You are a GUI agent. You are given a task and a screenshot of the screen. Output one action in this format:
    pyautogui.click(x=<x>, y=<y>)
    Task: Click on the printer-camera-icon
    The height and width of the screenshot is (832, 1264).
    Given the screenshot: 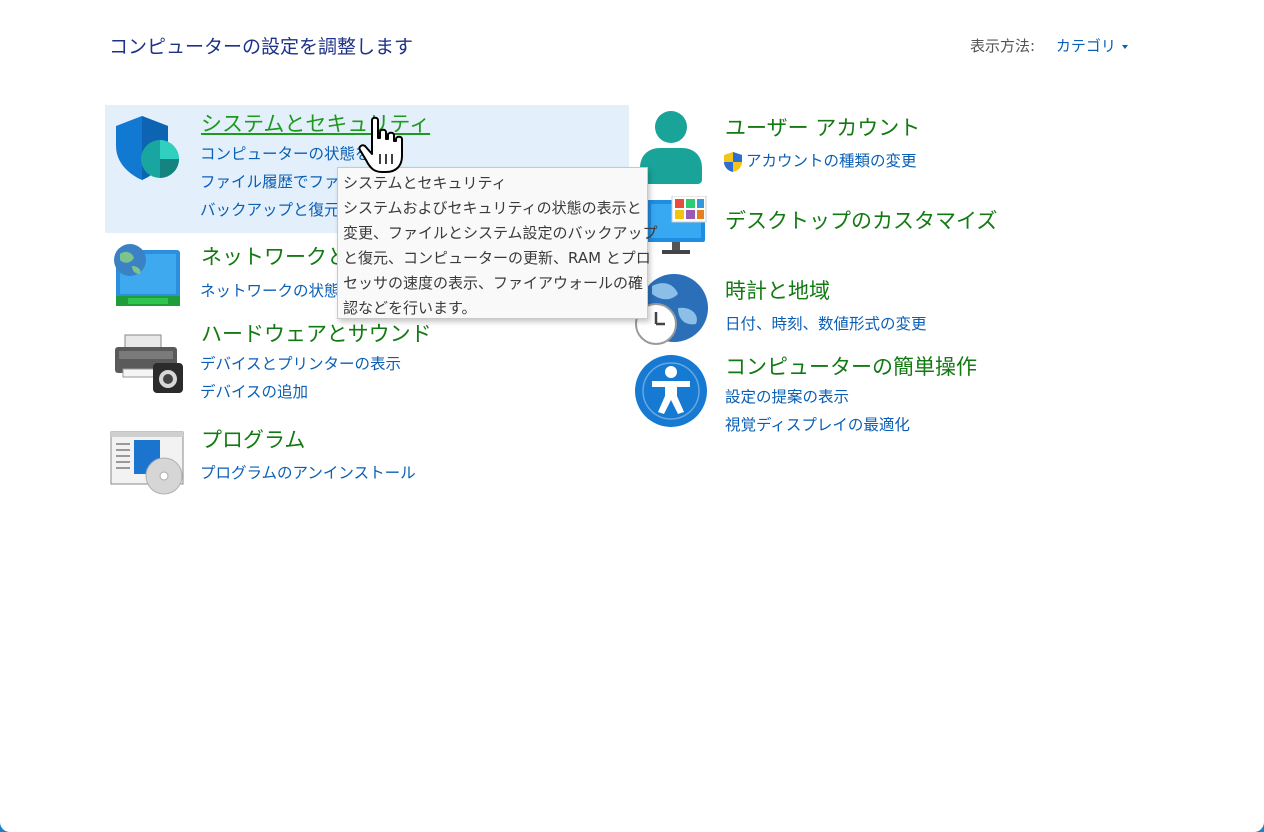 What is the action you would take?
    pyautogui.click(x=149, y=364)
    